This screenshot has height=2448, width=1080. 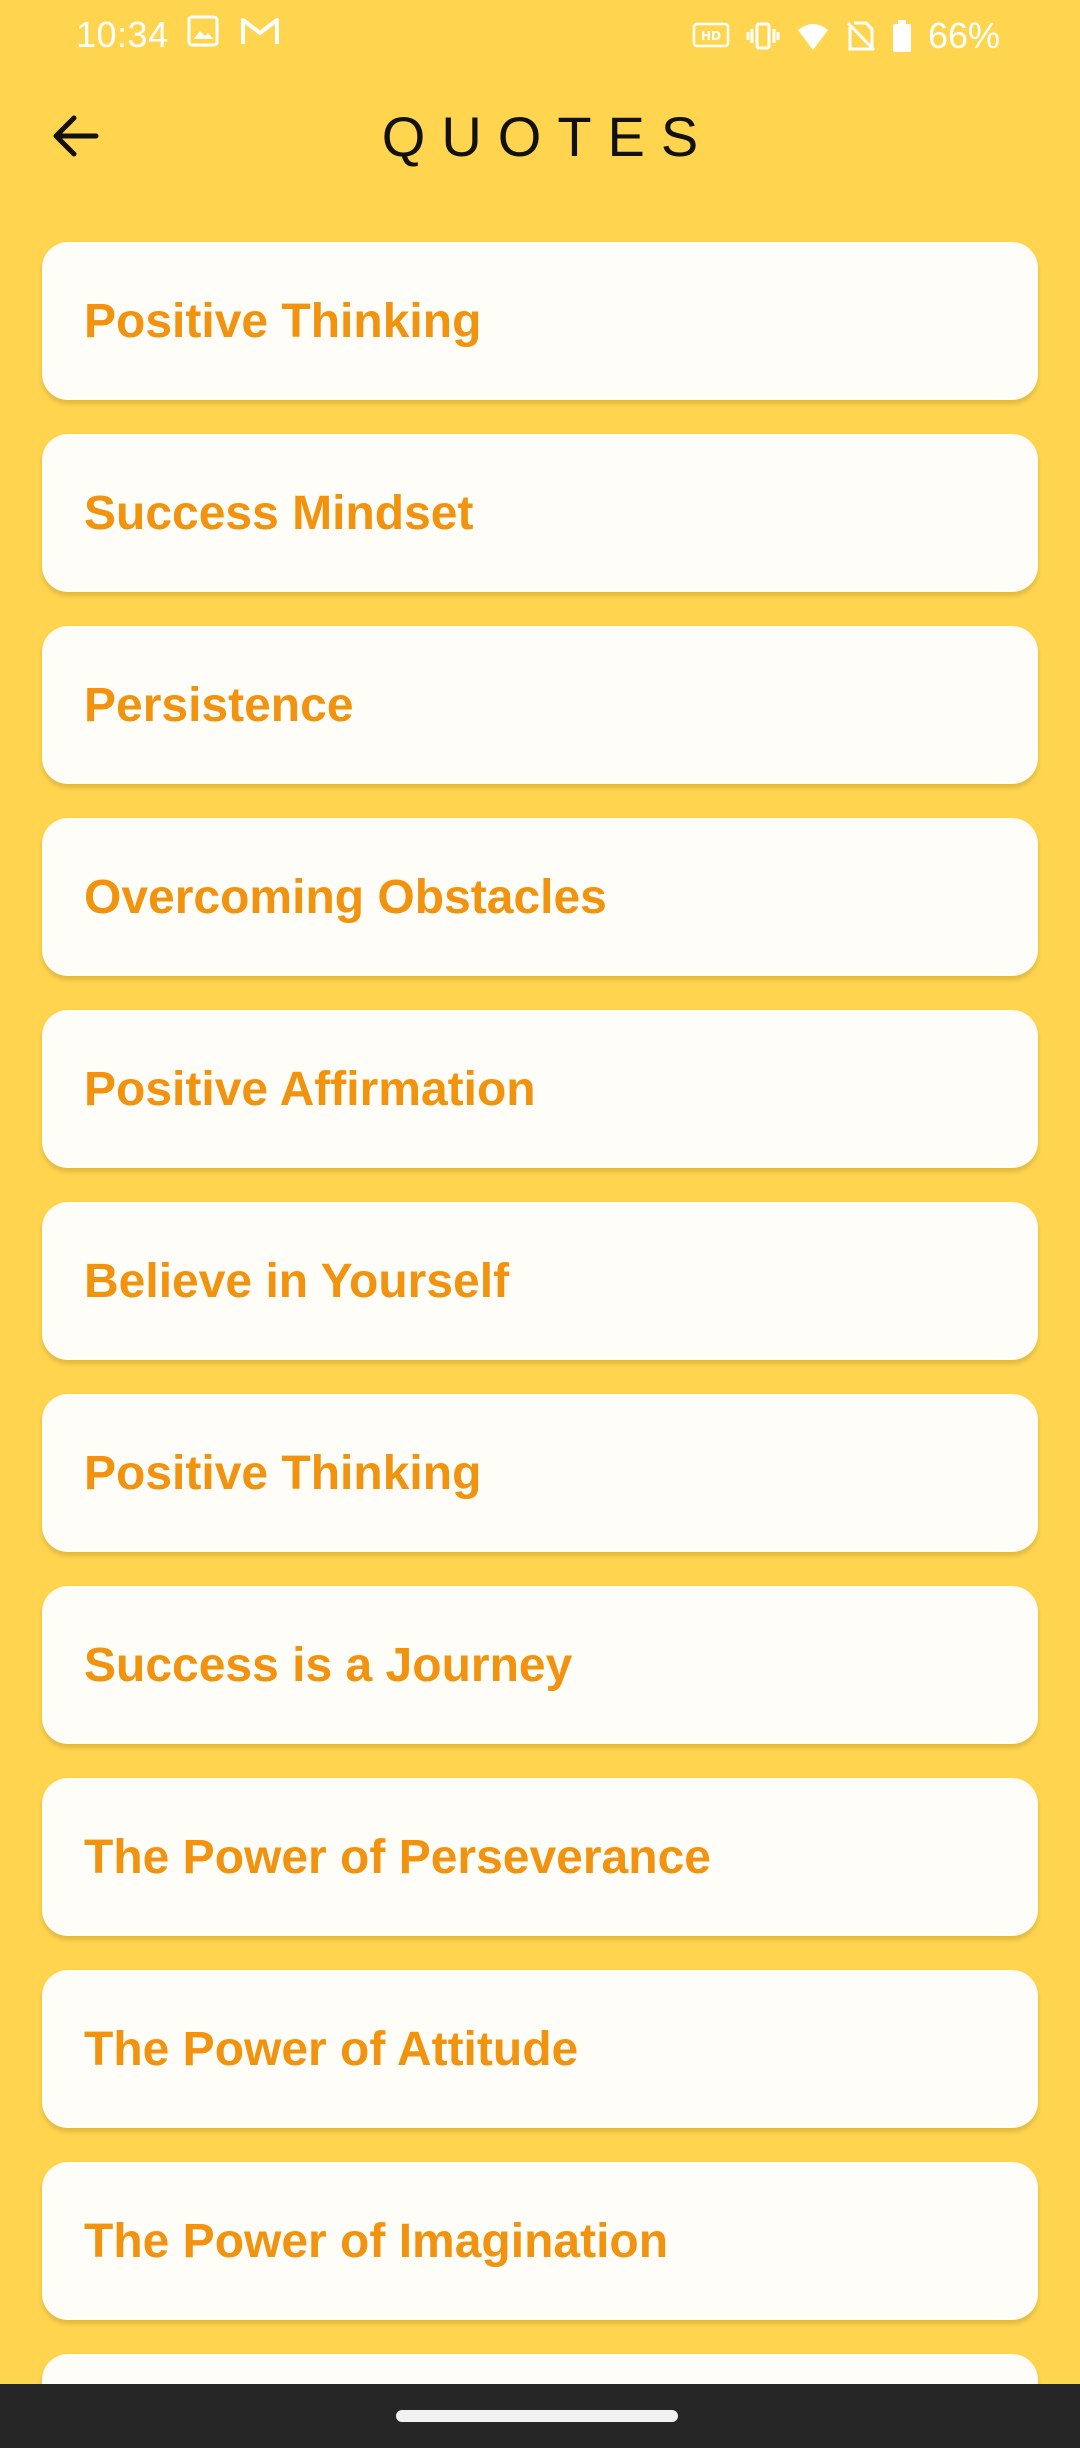 I want to click on quote-card-positive-thinking: Positive Thinking, so click(x=540, y=321).